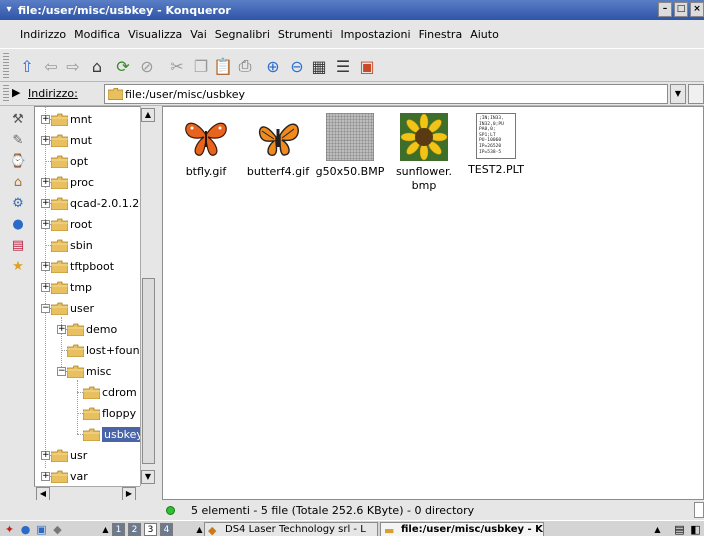 This screenshot has width=704, height=536. Describe the element at coordinates (92, 329) in the screenshot. I see `tree-item-demo: demo` at that location.